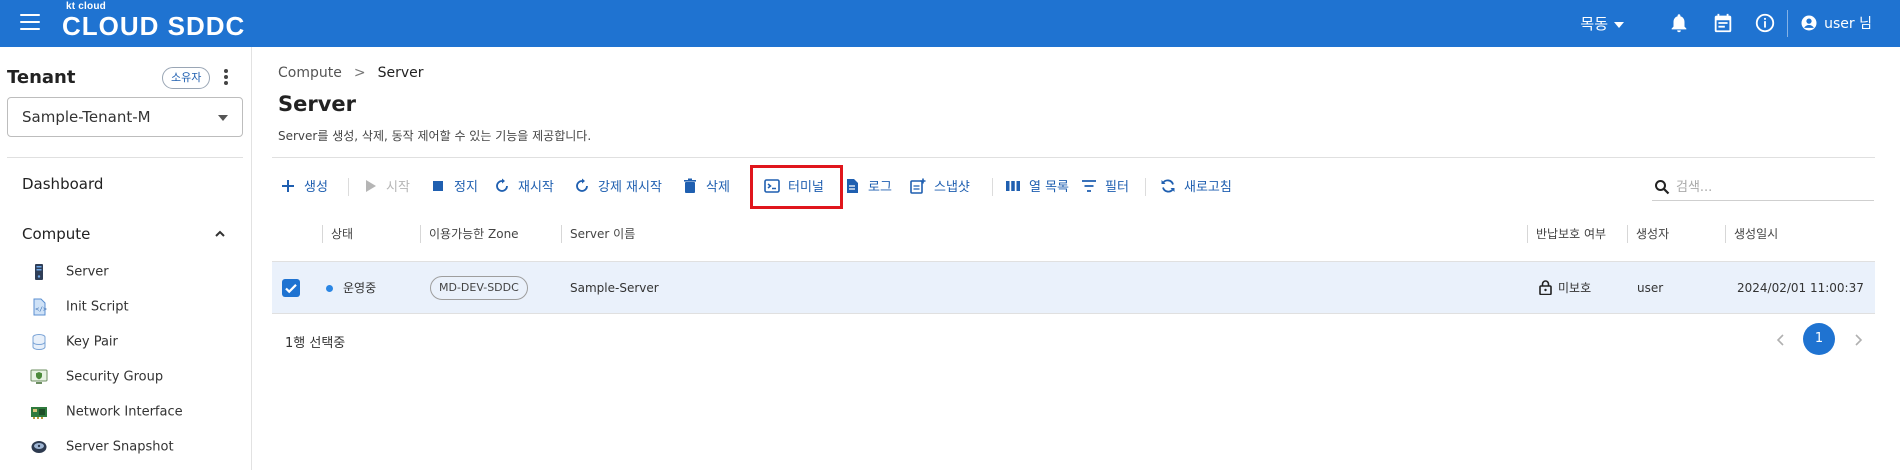 The height and width of the screenshot is (470, 1900). Describe the element at coordinates (536, 187) in the screenshot. I see `restart-label: 재시작` at that location.